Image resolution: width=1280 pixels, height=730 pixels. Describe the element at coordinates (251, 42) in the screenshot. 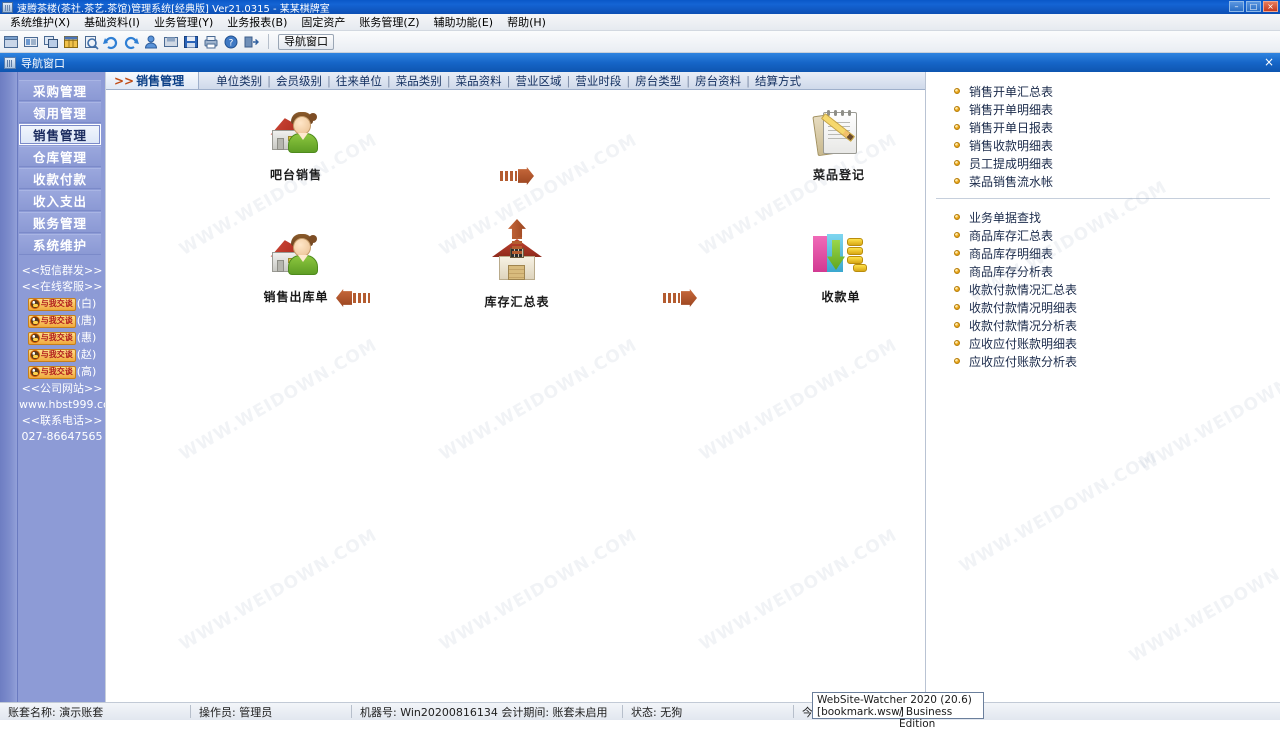

I see `exit-icon` at that location.